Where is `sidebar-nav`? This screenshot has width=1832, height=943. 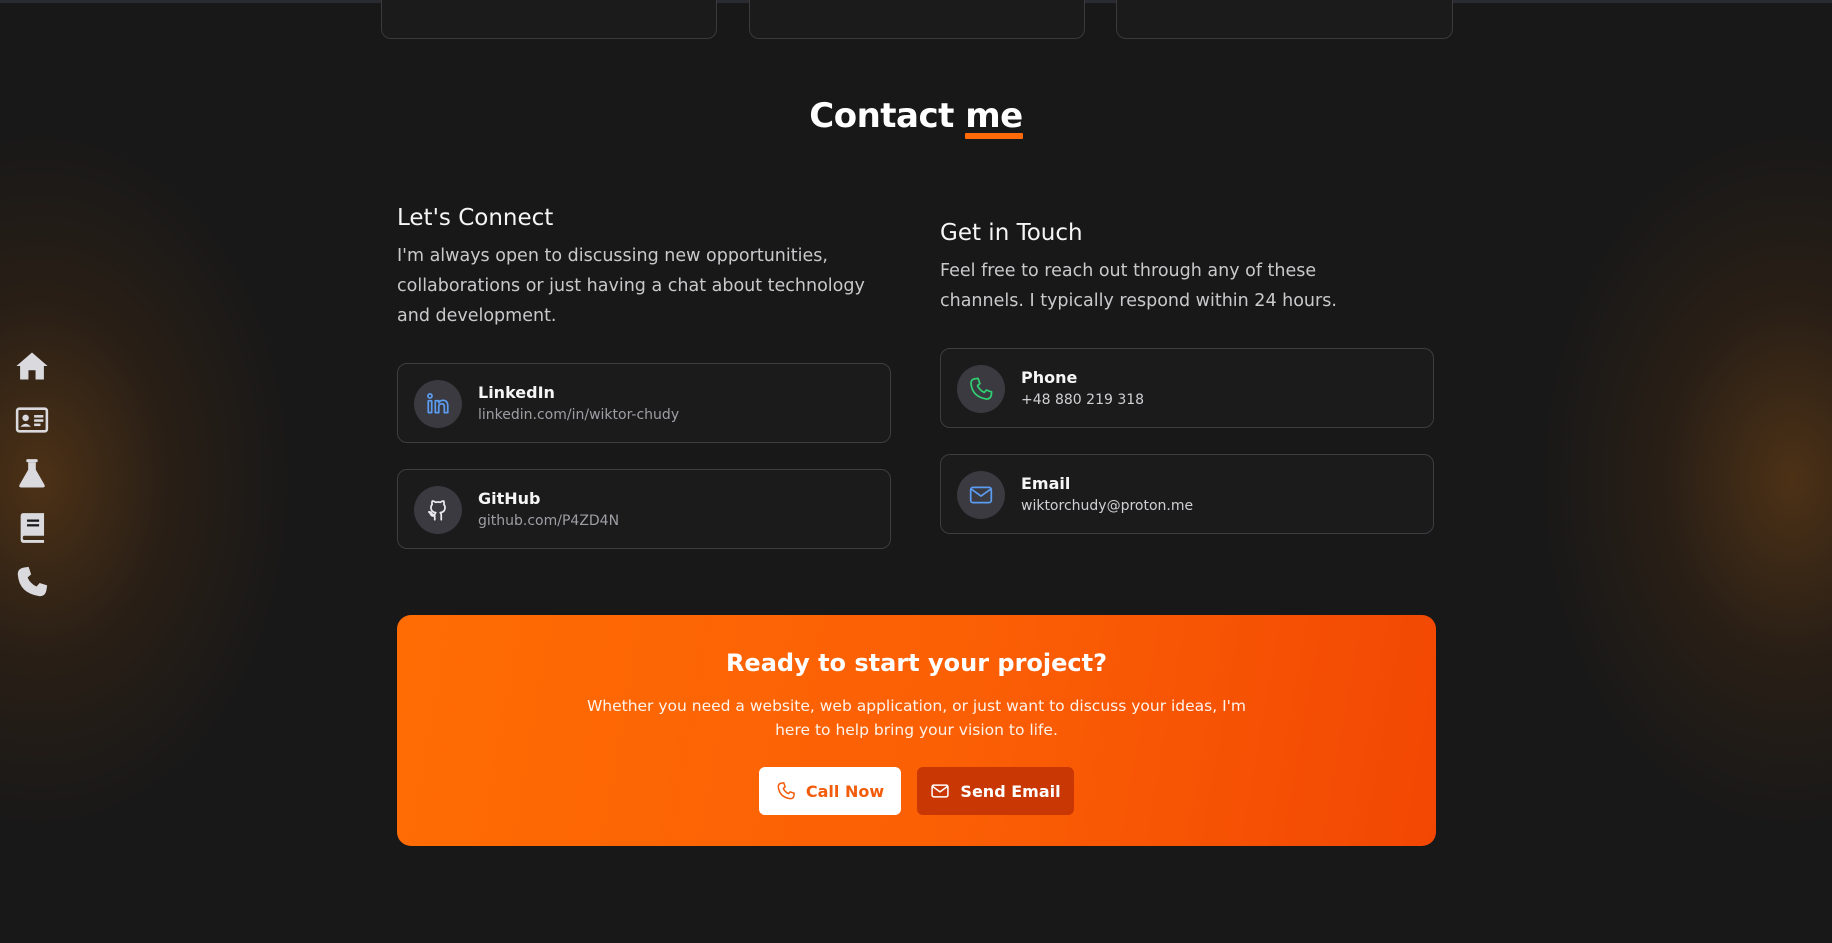 sidebar-nav is located at coordinates (32, 483).